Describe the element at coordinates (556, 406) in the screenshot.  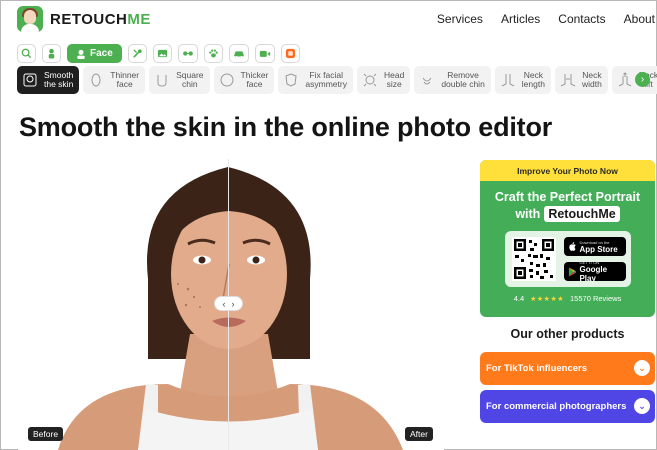
I see `product-label: For commercial photographers` at that location.